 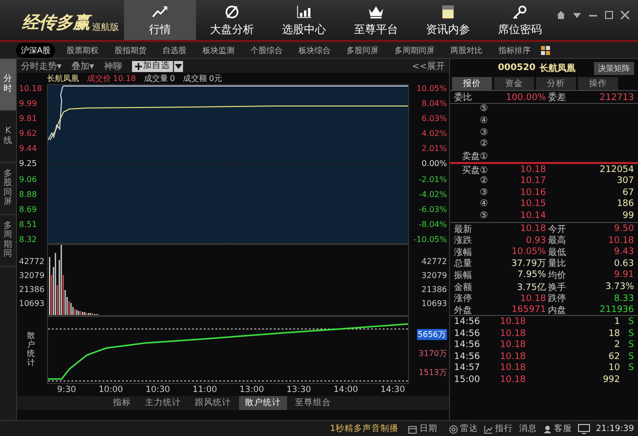 I want to click on sub-tab: 沪深A股, so click(x=36, y=50).